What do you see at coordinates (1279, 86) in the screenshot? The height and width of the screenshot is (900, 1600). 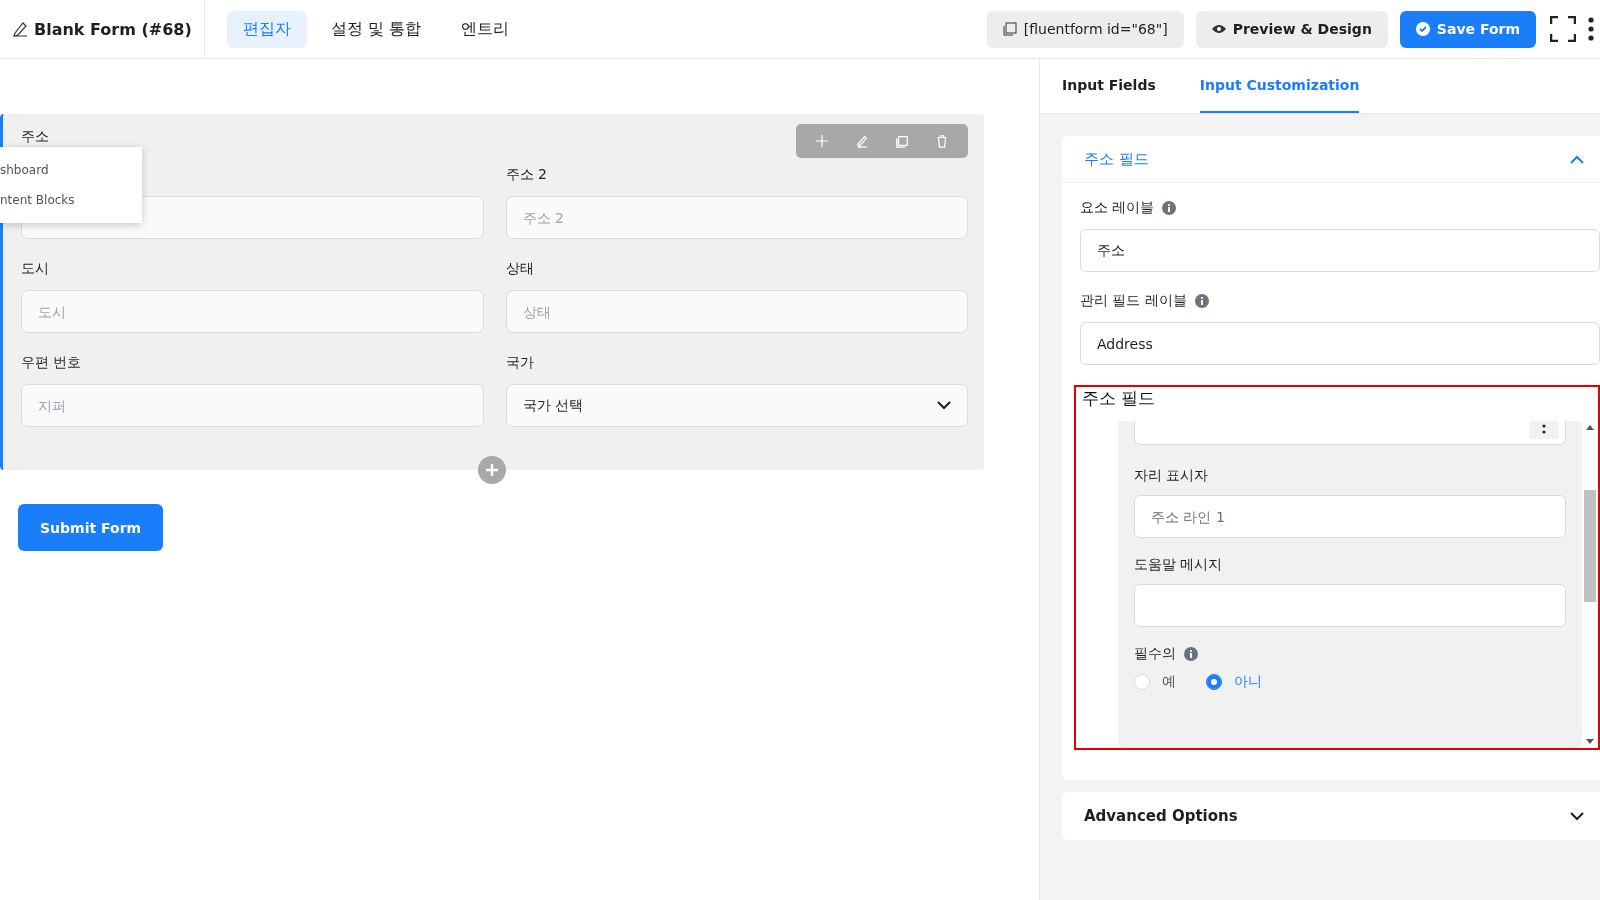 I see `panel-tab: Input Customization` at bounding box center [1279, 86].